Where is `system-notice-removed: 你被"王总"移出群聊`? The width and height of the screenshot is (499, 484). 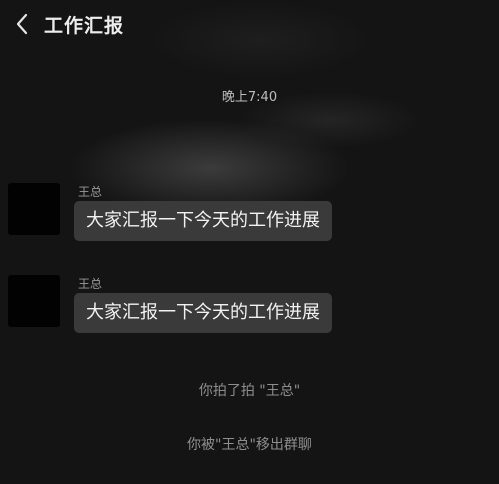 system-notice-removed: 你被"王总"移出群聊 is located at coordinates (249, 445).